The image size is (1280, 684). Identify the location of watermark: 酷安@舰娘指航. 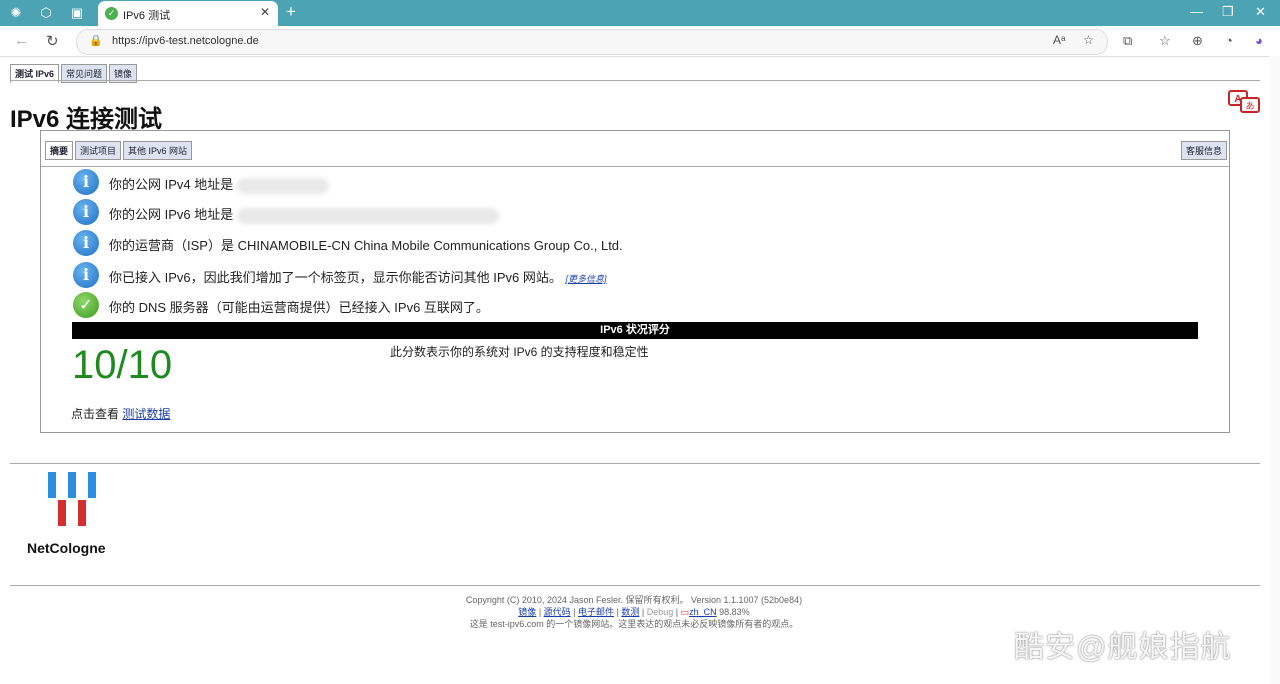
(1123, 647).